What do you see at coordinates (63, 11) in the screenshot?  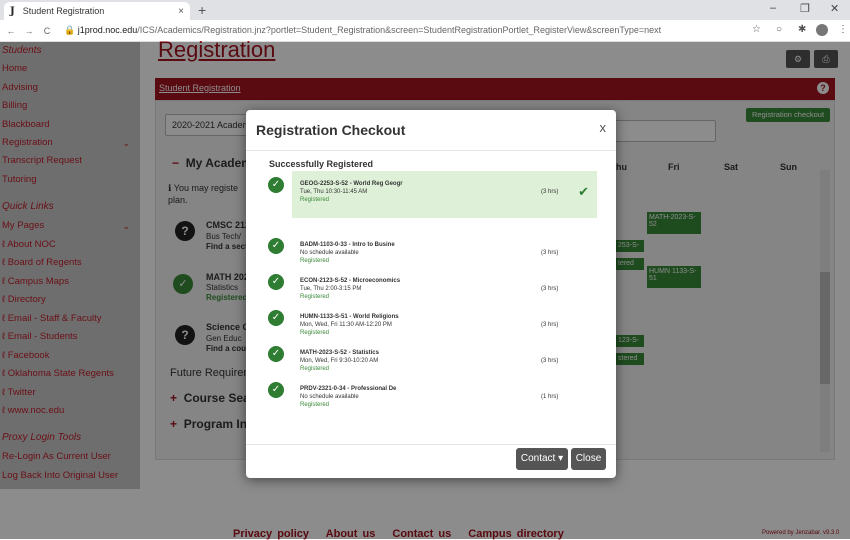 I see `tab-title: Student Registration` at bounding box center [63, 11].